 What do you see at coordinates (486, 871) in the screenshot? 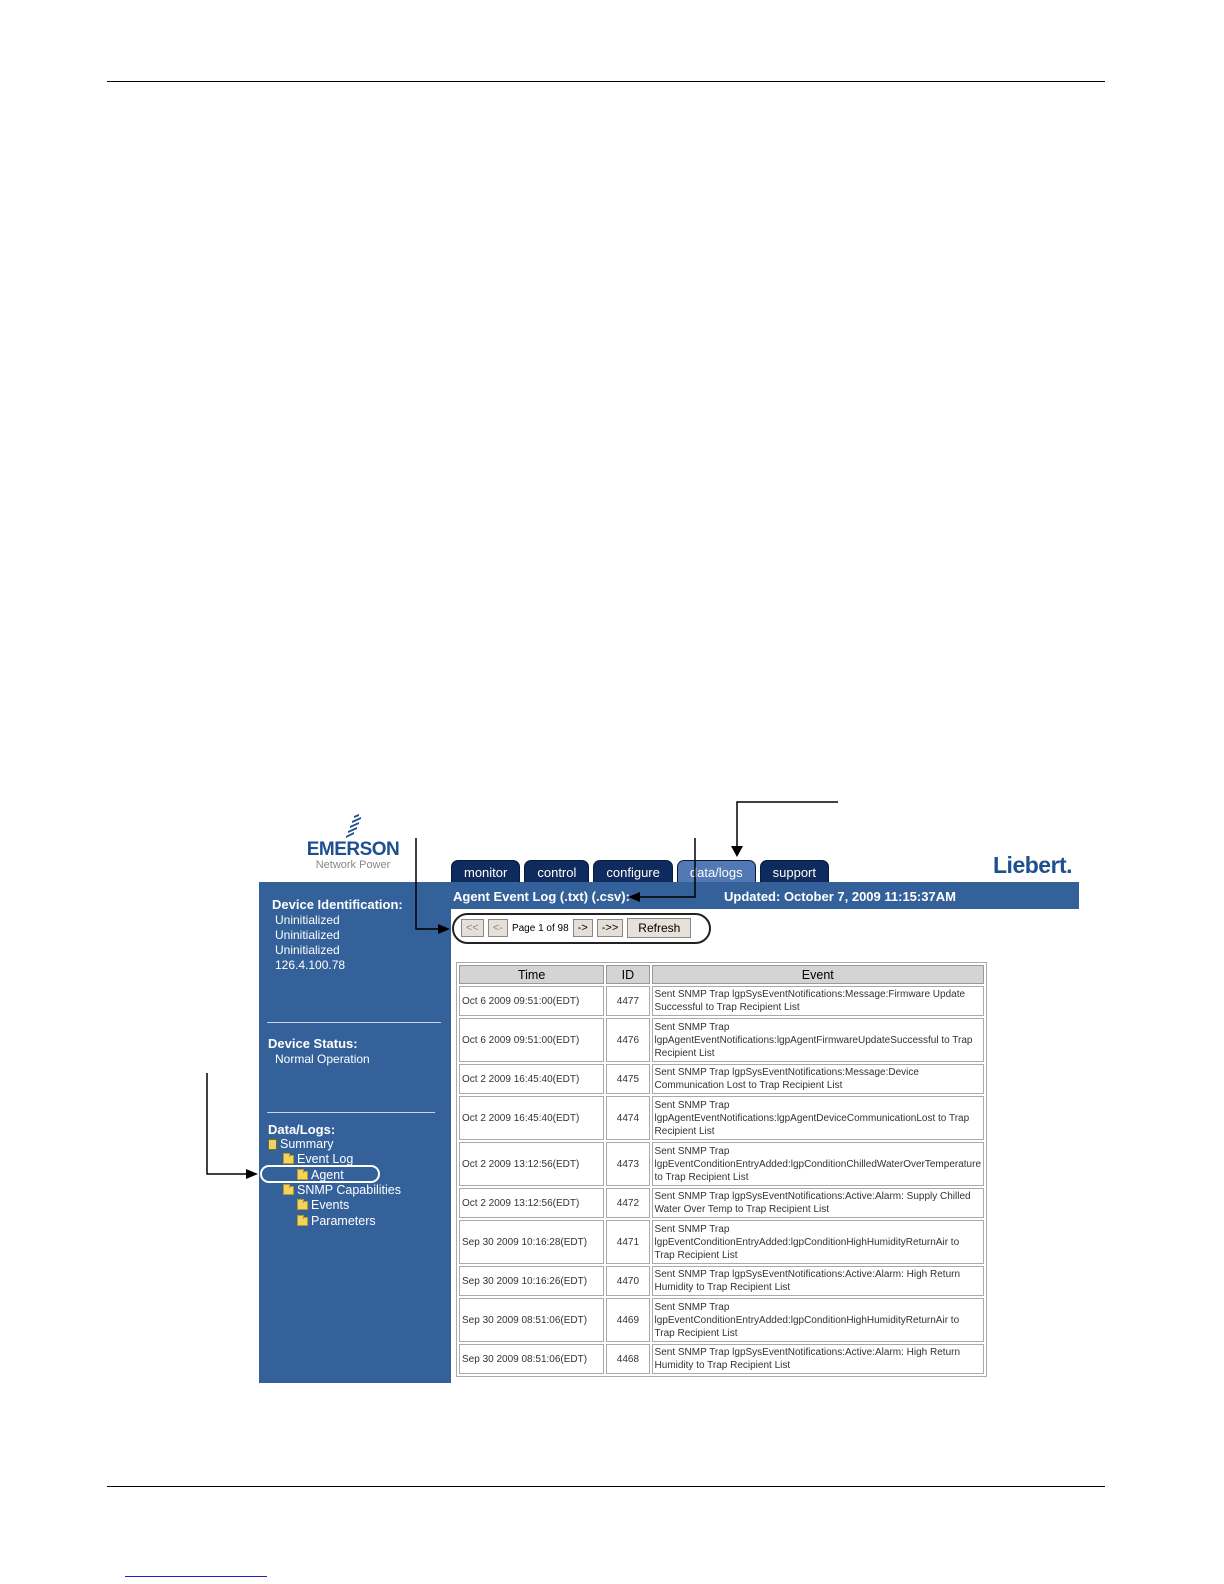
I see `tab-monitor: monitor` at bounding box center [486, 871].